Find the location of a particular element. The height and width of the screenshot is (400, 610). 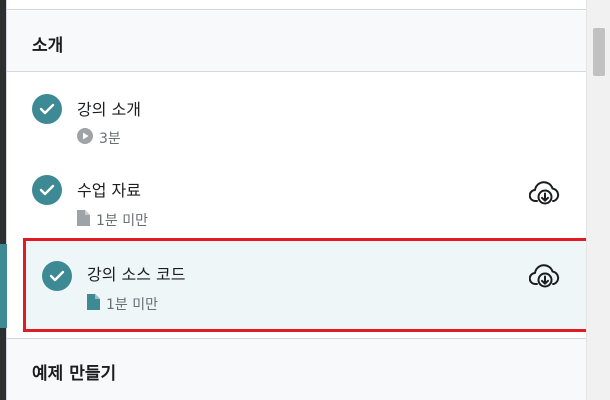

lecture-title: 강의 소스 코드 is located at coordinates (136, 274).